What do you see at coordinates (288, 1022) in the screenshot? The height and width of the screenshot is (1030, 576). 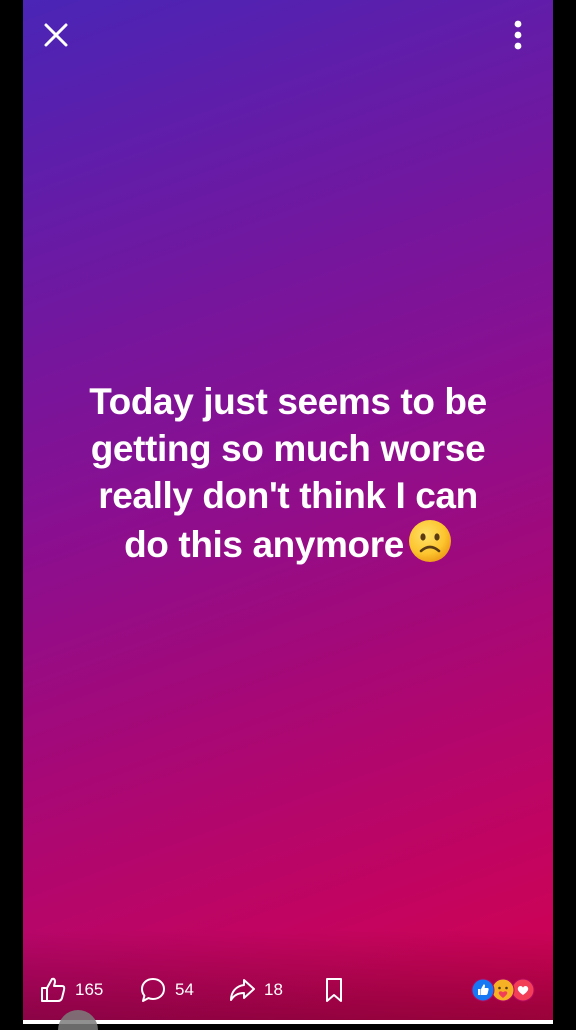 I see `bottom-divider` at bounding box center [288, 1022].